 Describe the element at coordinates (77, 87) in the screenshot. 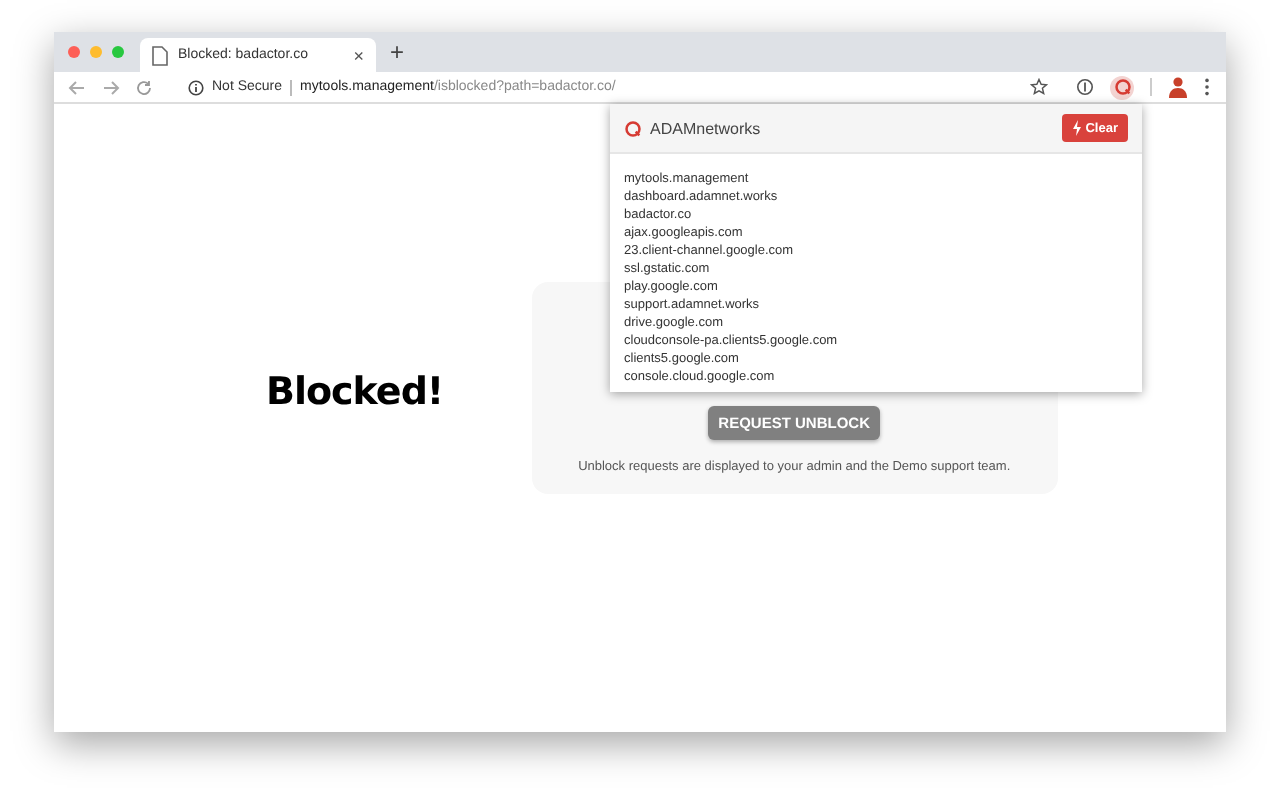

I see `back-icon` at that location.